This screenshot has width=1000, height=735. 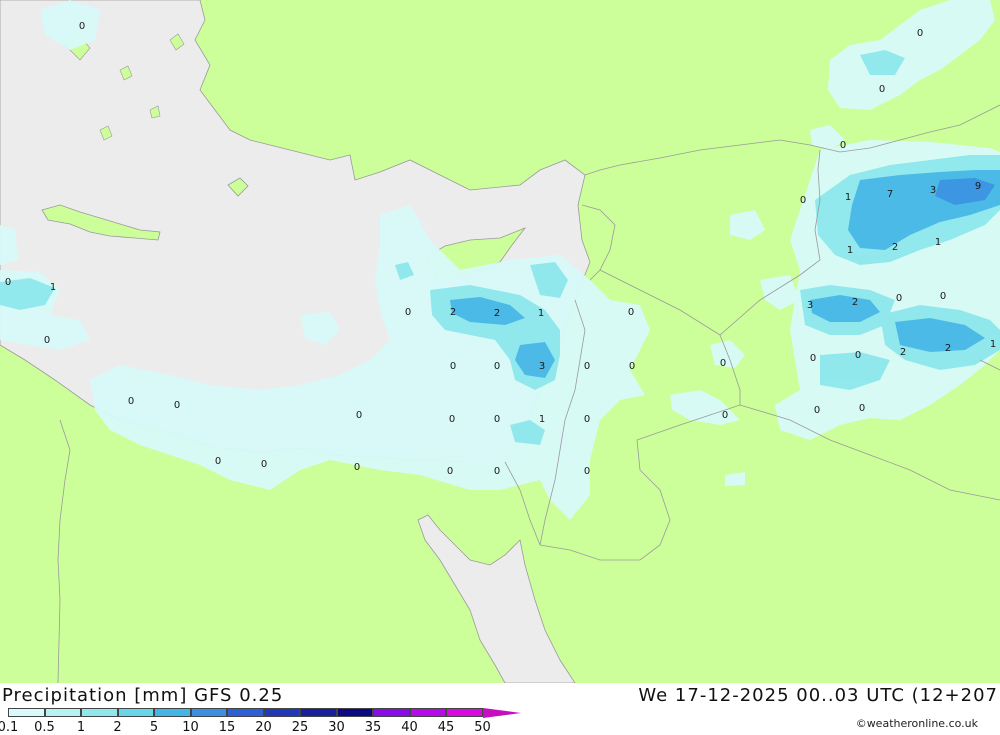 What do you see at coordinates (501, 713) in the screenshot?
I see `legend-arrow` at bounding box center [501, 713].